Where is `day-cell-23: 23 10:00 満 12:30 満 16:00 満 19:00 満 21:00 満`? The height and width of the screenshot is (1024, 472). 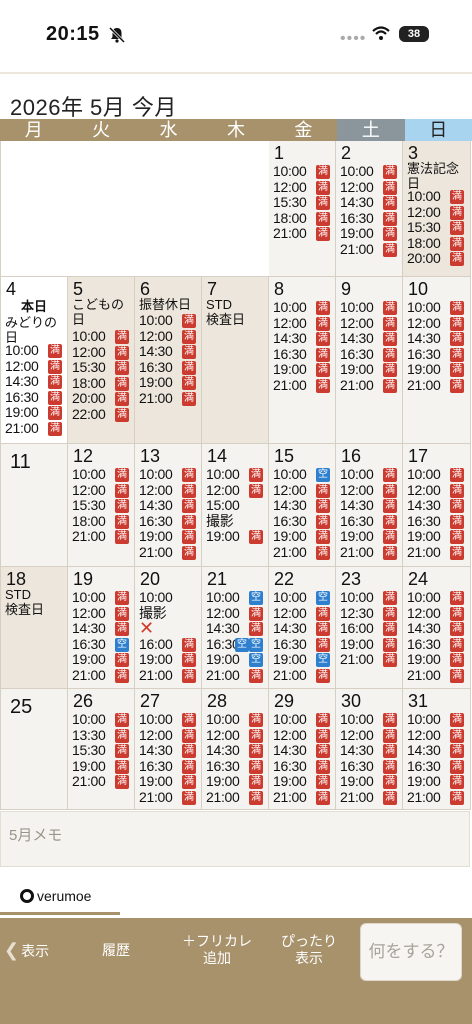 day-cell-23: 23 10:00 満 12:30 満 16:00 満 19:00 満 21:00 満 is located at coordinates (369, 628).